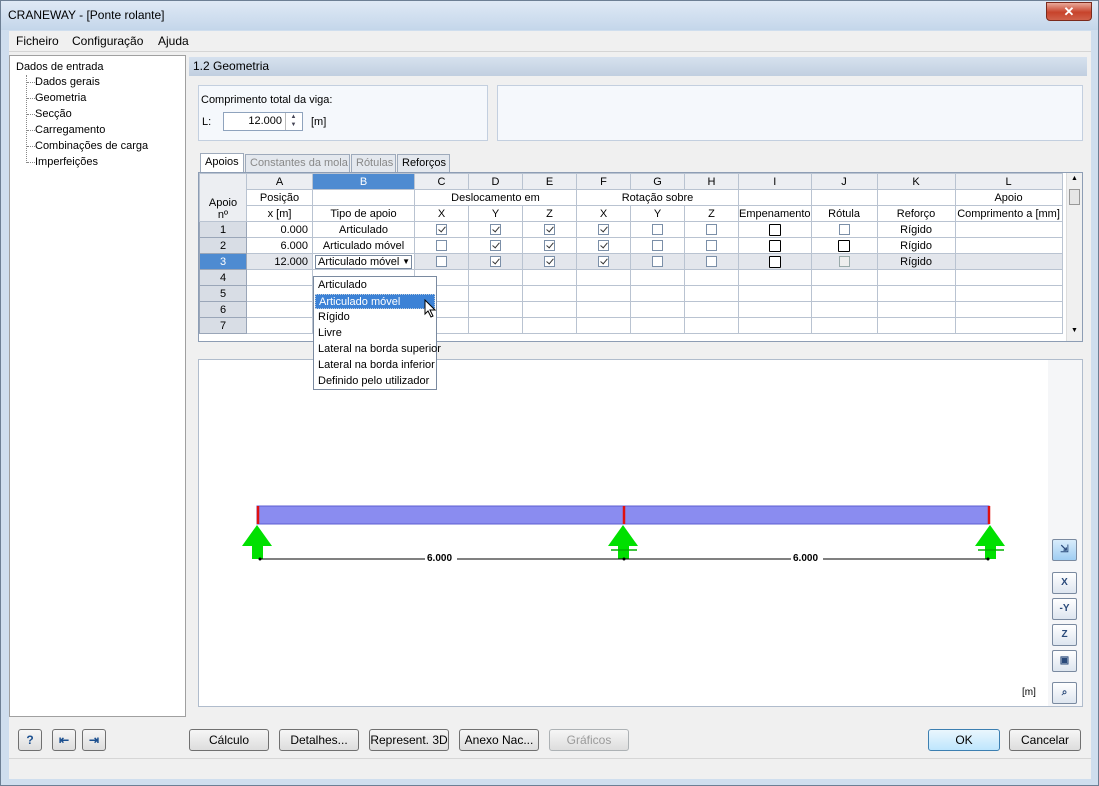  I want to click on menu-bar: Ficheiro Configuração Ajuda, so click(550, 41).